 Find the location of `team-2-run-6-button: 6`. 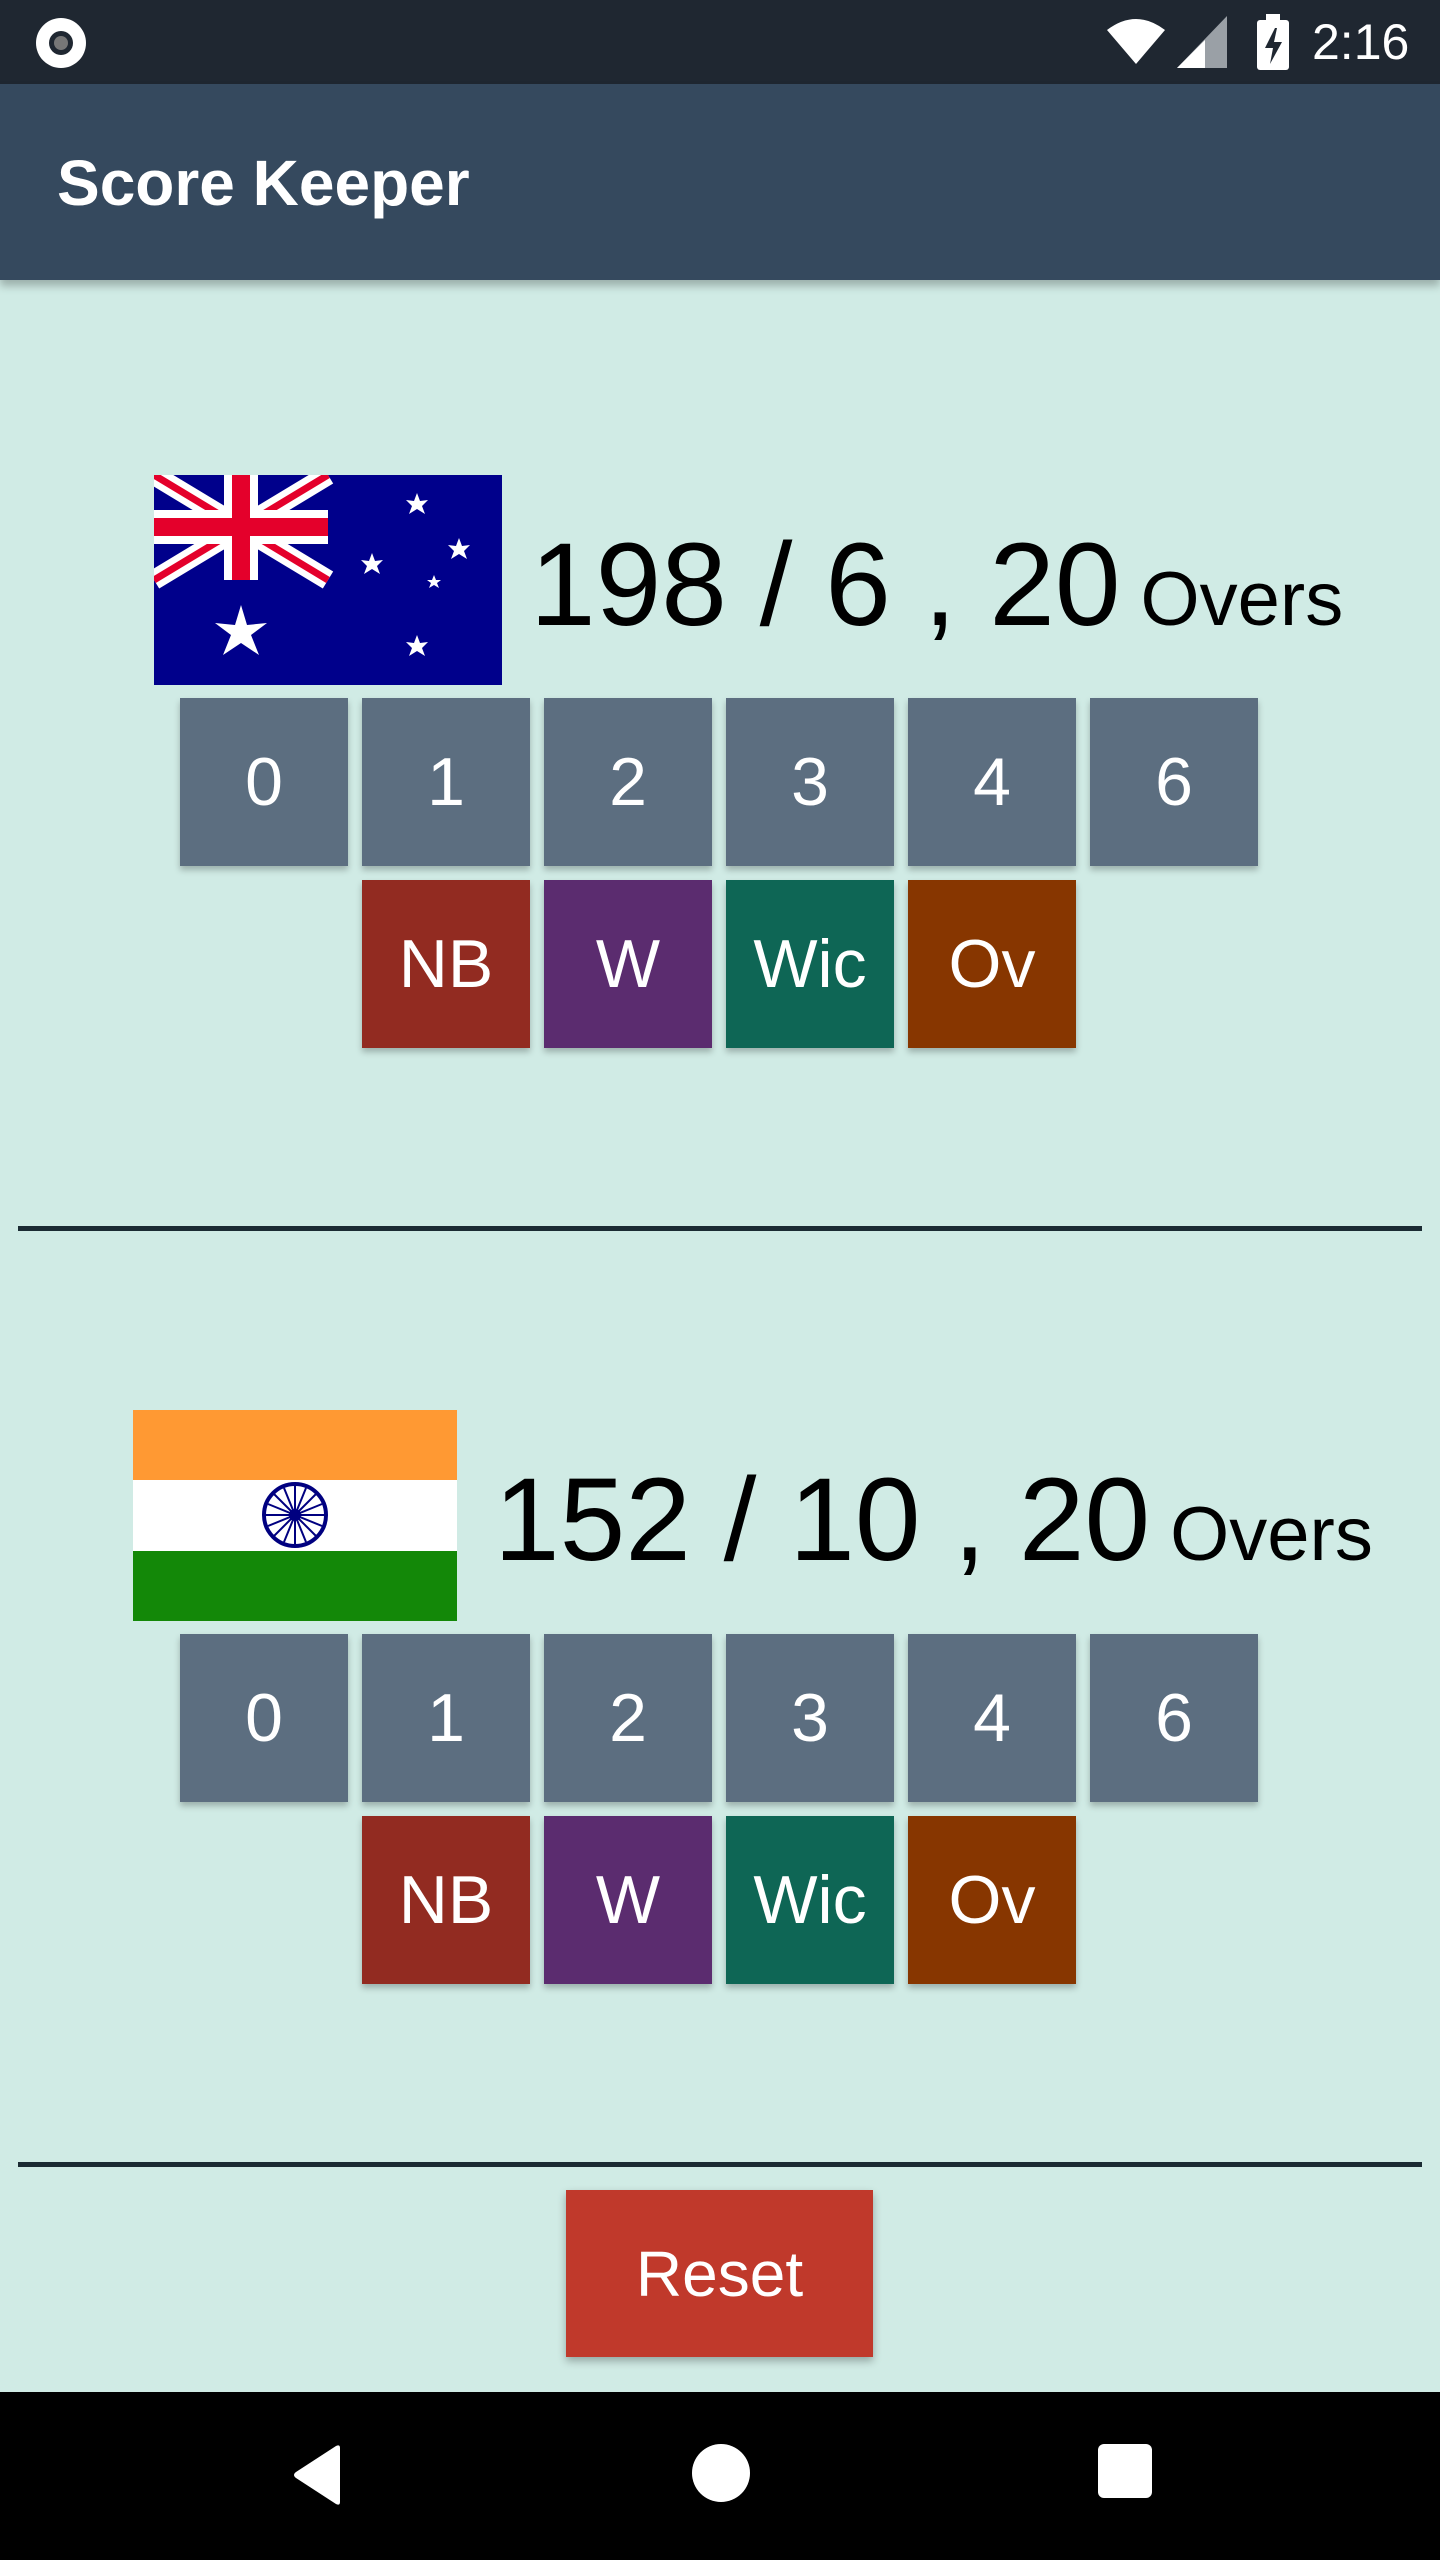

team-2-run-6-button: 6 is located at coordinates (1174, 1718).